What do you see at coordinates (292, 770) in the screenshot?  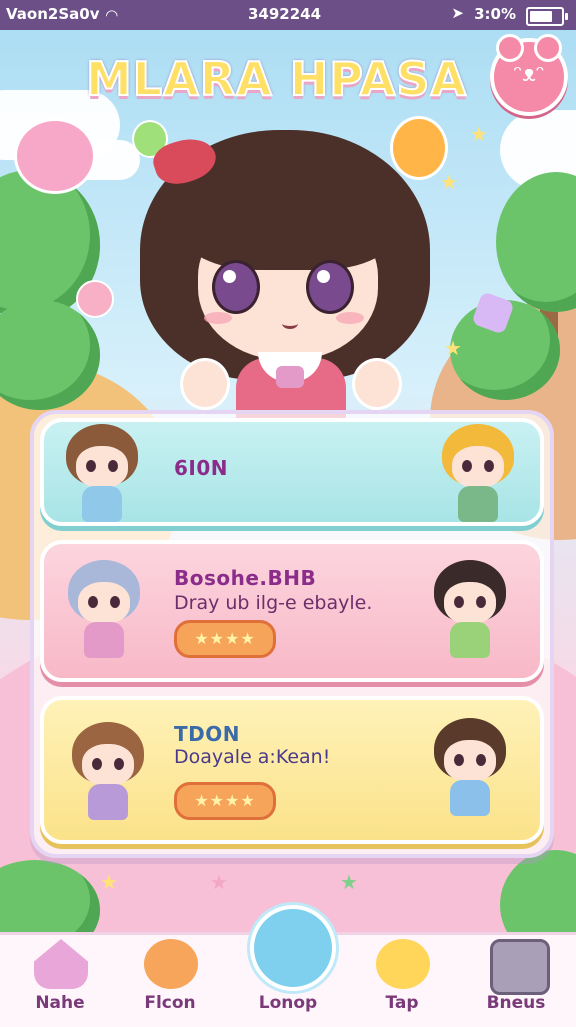 I see `character-card-3: TDON Doayale a:Kean! ★★★★` at bounding box center [292, 770].